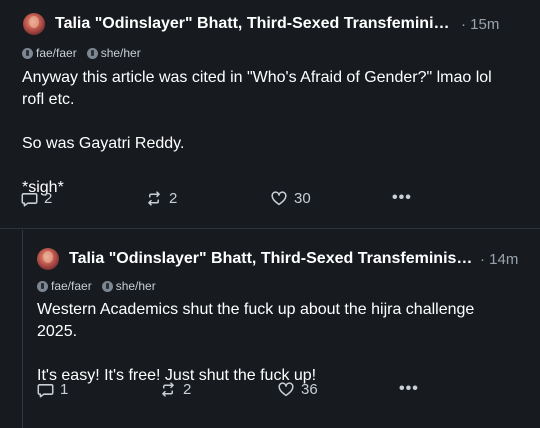  What do you see at coordinates (302, 198) in the screenshot?
I see `like-count: 30` at bounding box center [302, 198].